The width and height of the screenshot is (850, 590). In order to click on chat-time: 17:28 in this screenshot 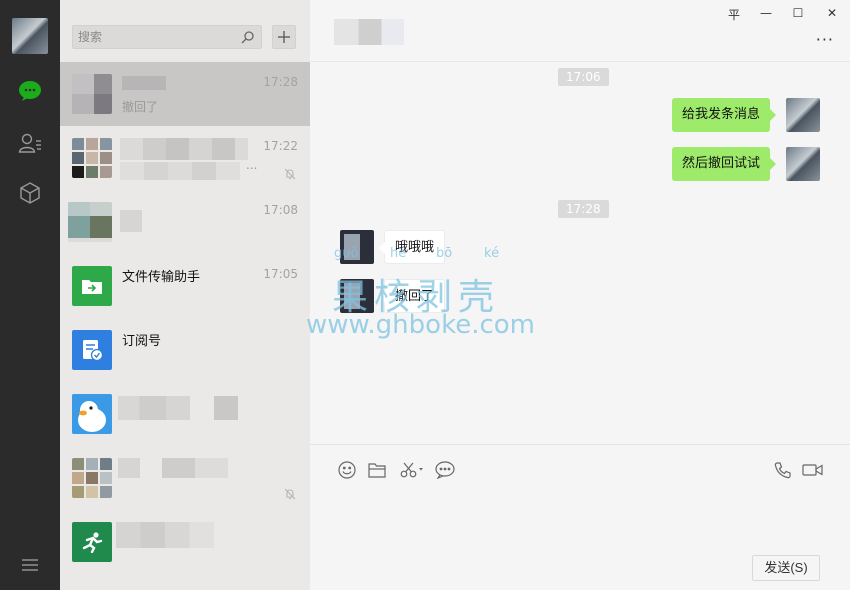, I will do `click(280, 82)`.